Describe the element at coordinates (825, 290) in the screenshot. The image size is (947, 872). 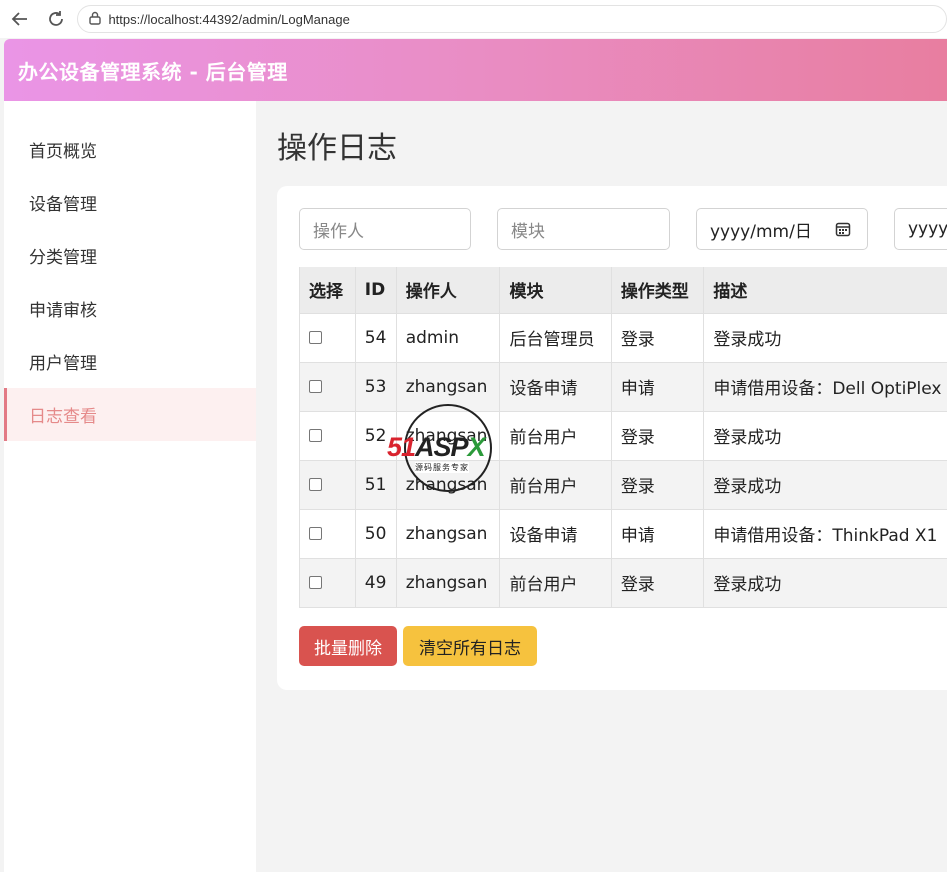
I see `col-header-description: 描述` at that location.